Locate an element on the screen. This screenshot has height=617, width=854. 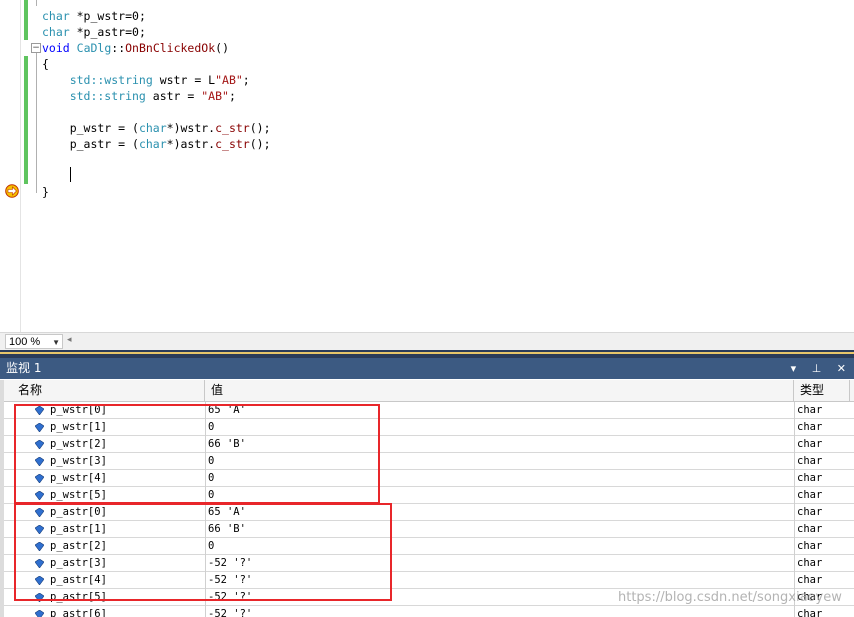
code-token: CaDlg is located at coordinates (94, 48).